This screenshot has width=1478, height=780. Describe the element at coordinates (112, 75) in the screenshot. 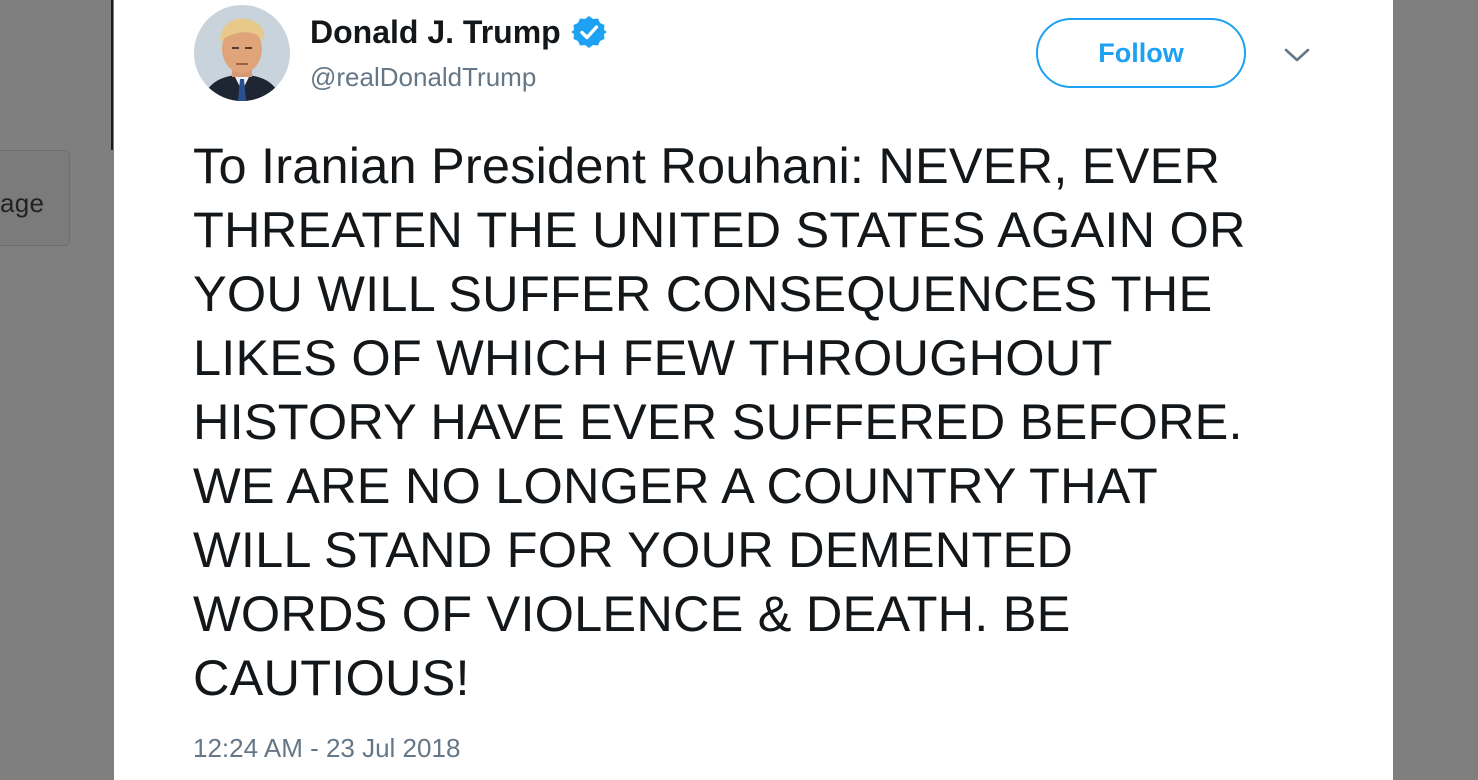

I see `background-divider` at that location.